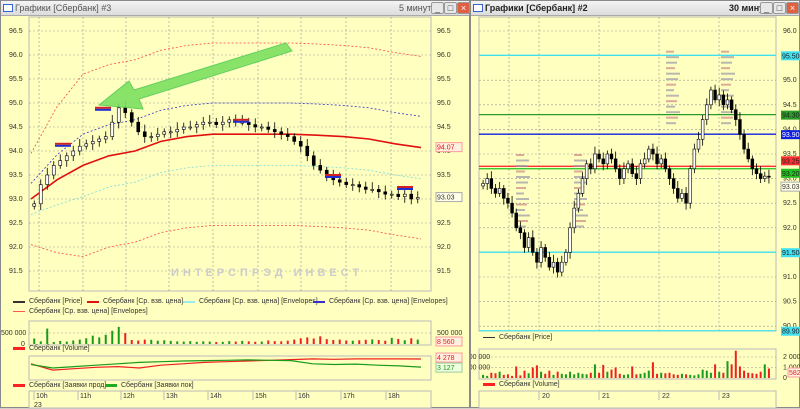  Describe the element at coordinates (444, 223) in the screenshot. I see `axis-label: 92.5` at that location.